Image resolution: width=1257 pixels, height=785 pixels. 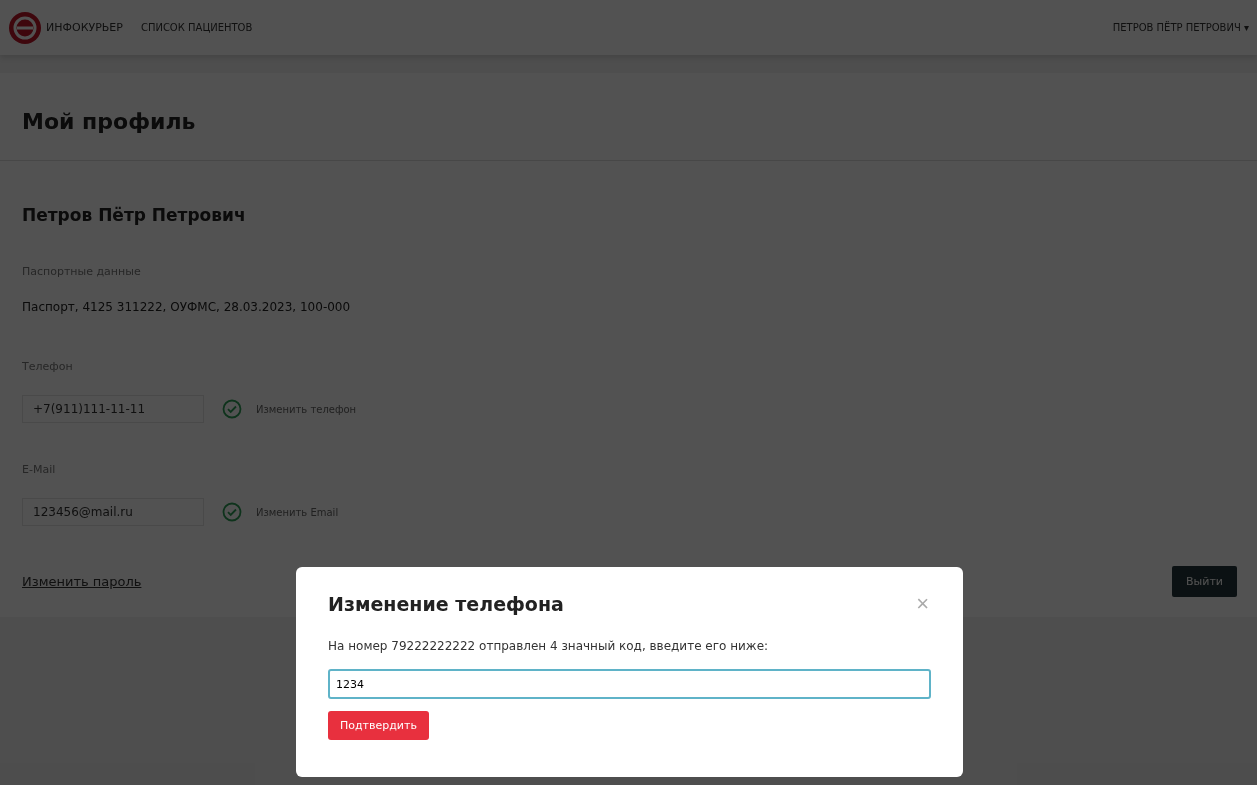 I want to click on dialog-title: Изменение телефона, so click(x=446, y=604).